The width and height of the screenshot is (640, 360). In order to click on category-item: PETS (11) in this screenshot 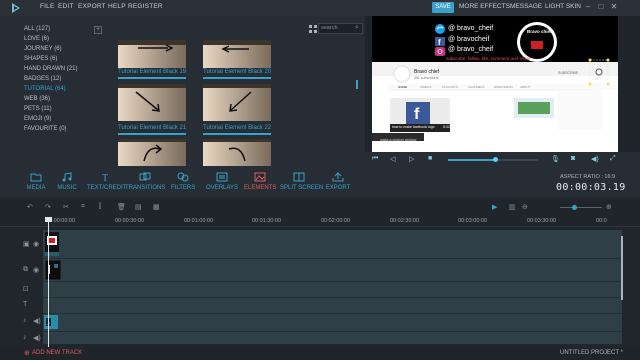, I will do `click(38, 109)`.